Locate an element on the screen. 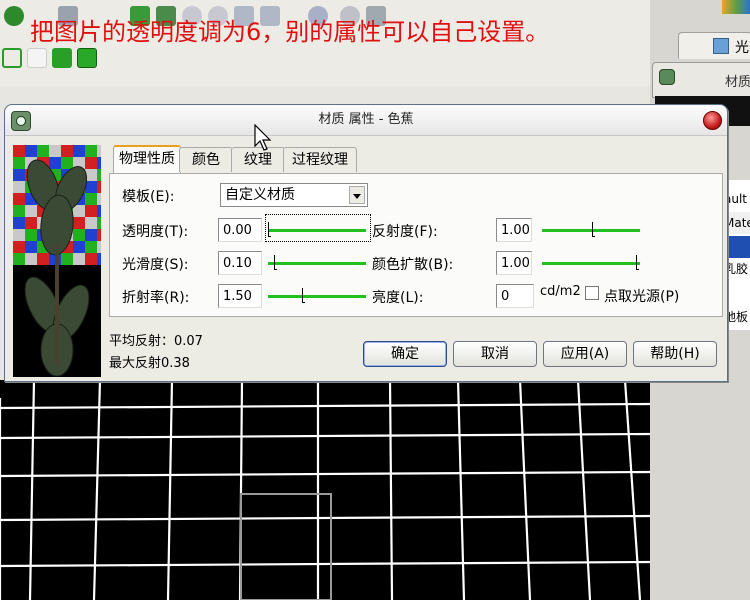  ok-button: 确定 is located at coordinates (405, 354).